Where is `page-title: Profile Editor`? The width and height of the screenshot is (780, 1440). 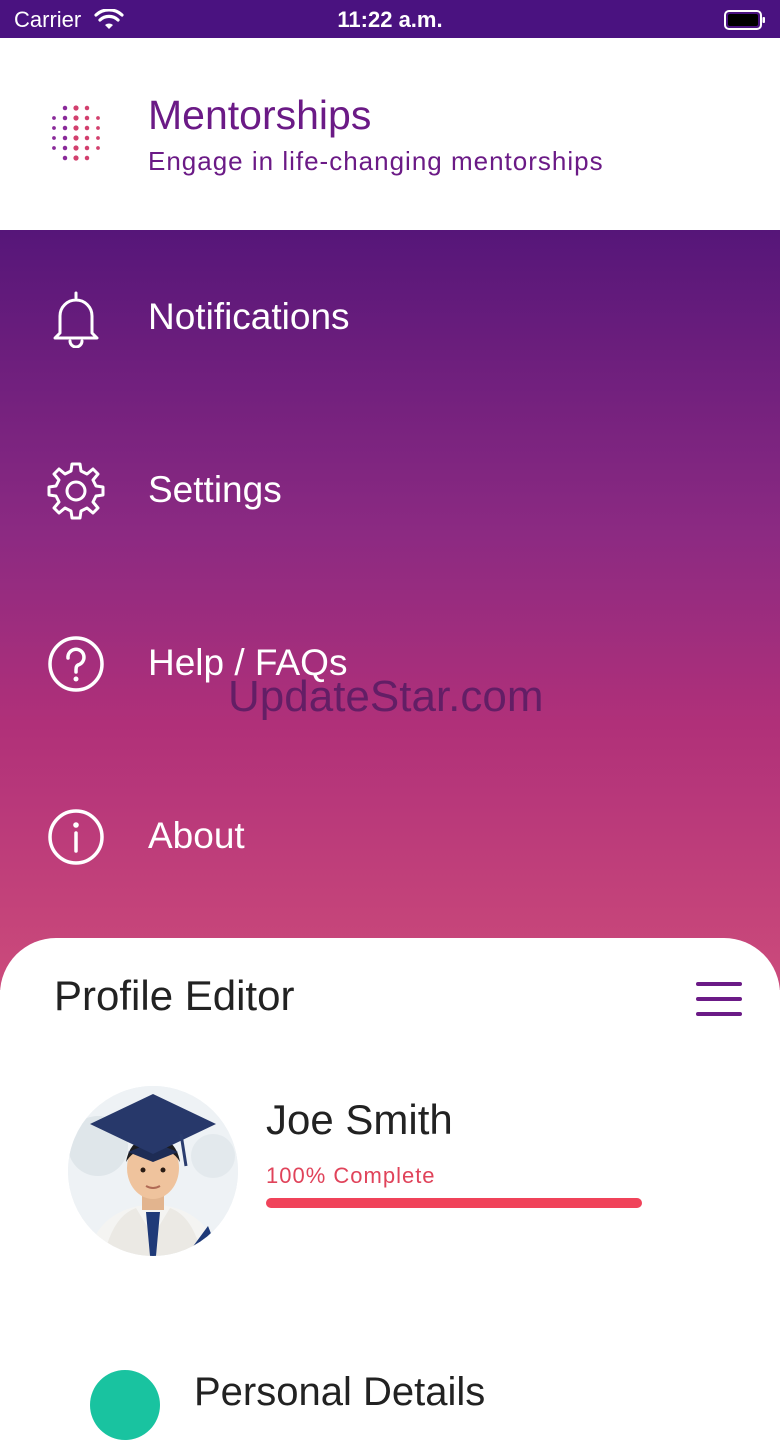 page-title: Profile Editor is located at coordinates (174, 995).